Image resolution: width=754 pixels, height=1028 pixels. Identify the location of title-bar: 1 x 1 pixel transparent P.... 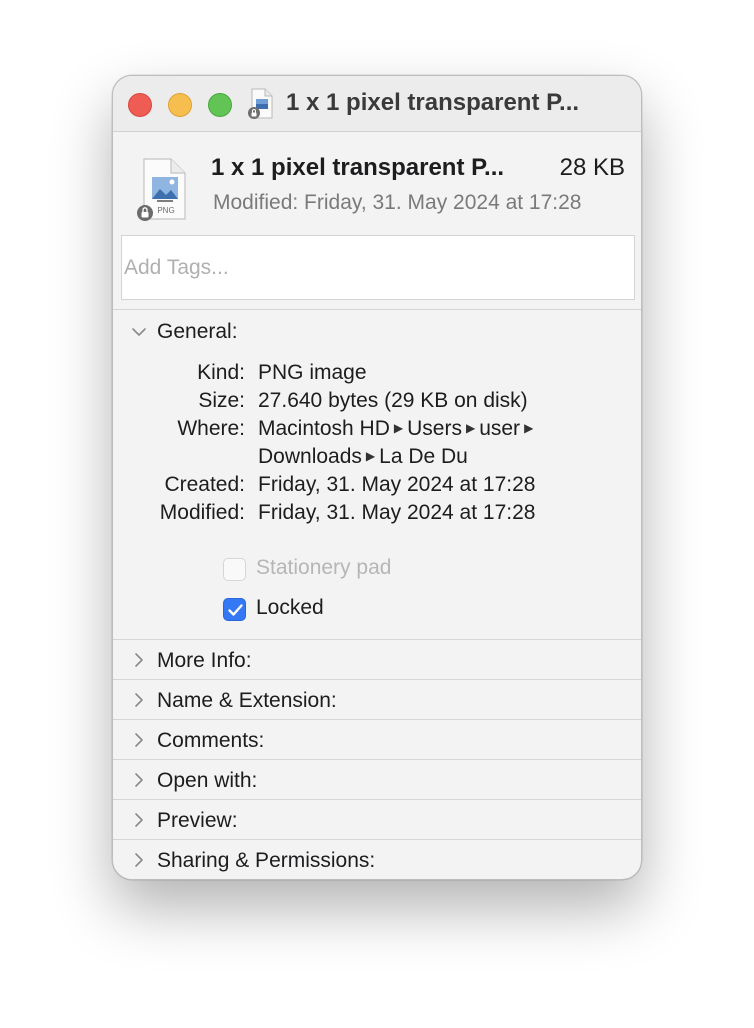
(377, 104).